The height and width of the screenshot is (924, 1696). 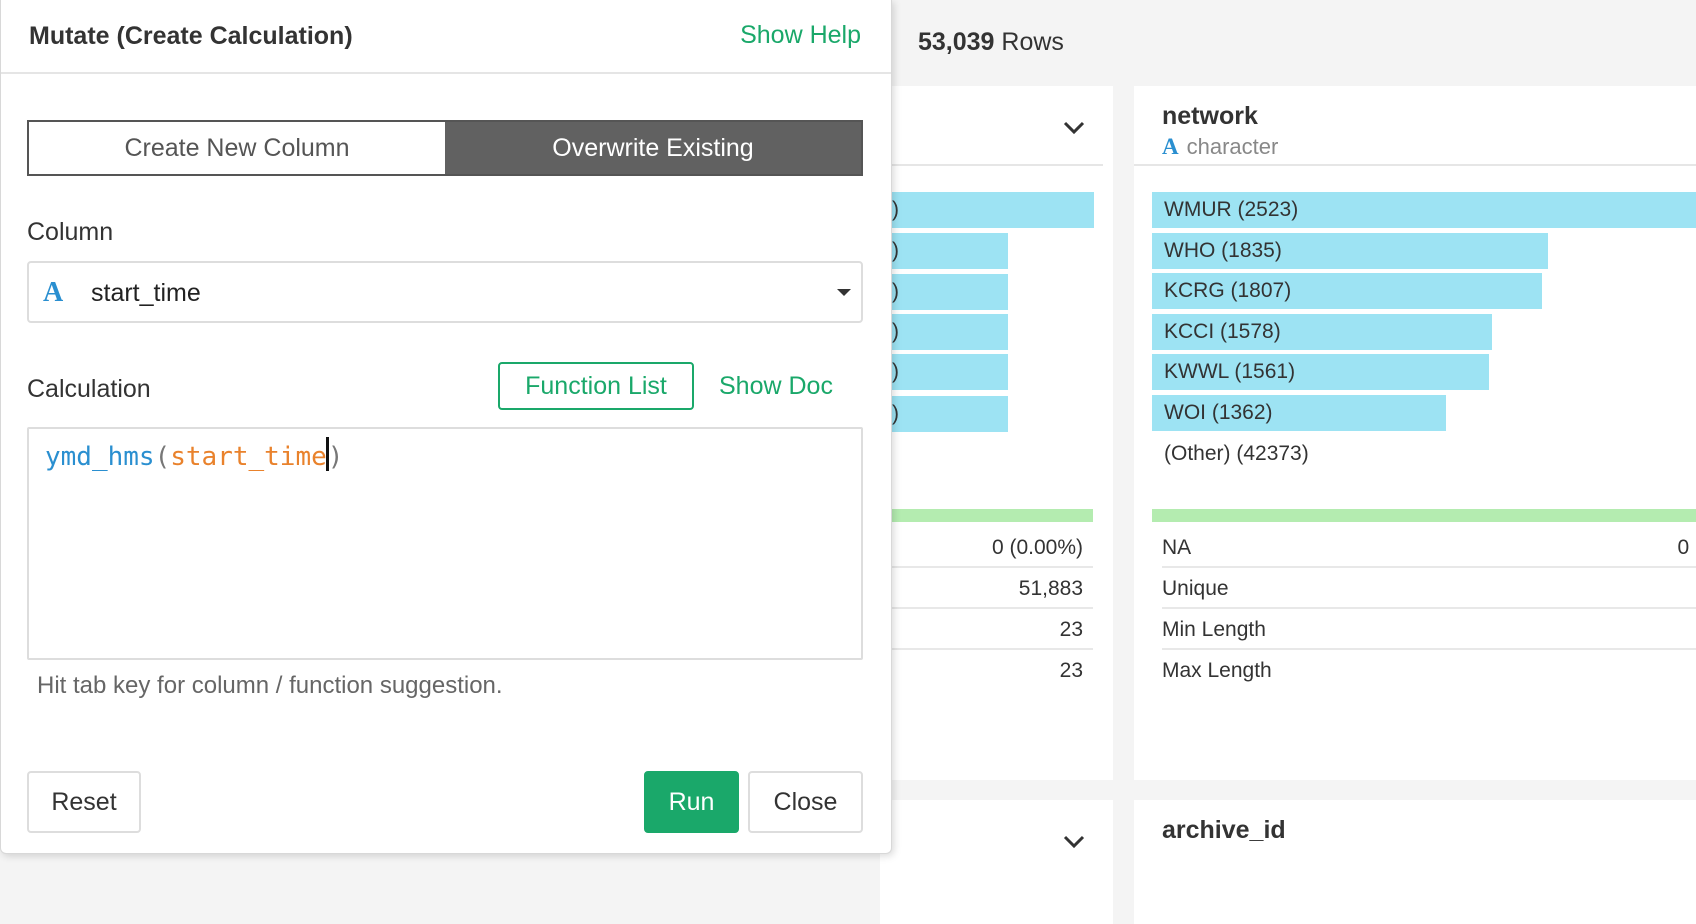 What do you see at coordinates (1347, 291) in the screenshot?
I see `bar: KCRG (1807)` at bounding box center [1347, 291].